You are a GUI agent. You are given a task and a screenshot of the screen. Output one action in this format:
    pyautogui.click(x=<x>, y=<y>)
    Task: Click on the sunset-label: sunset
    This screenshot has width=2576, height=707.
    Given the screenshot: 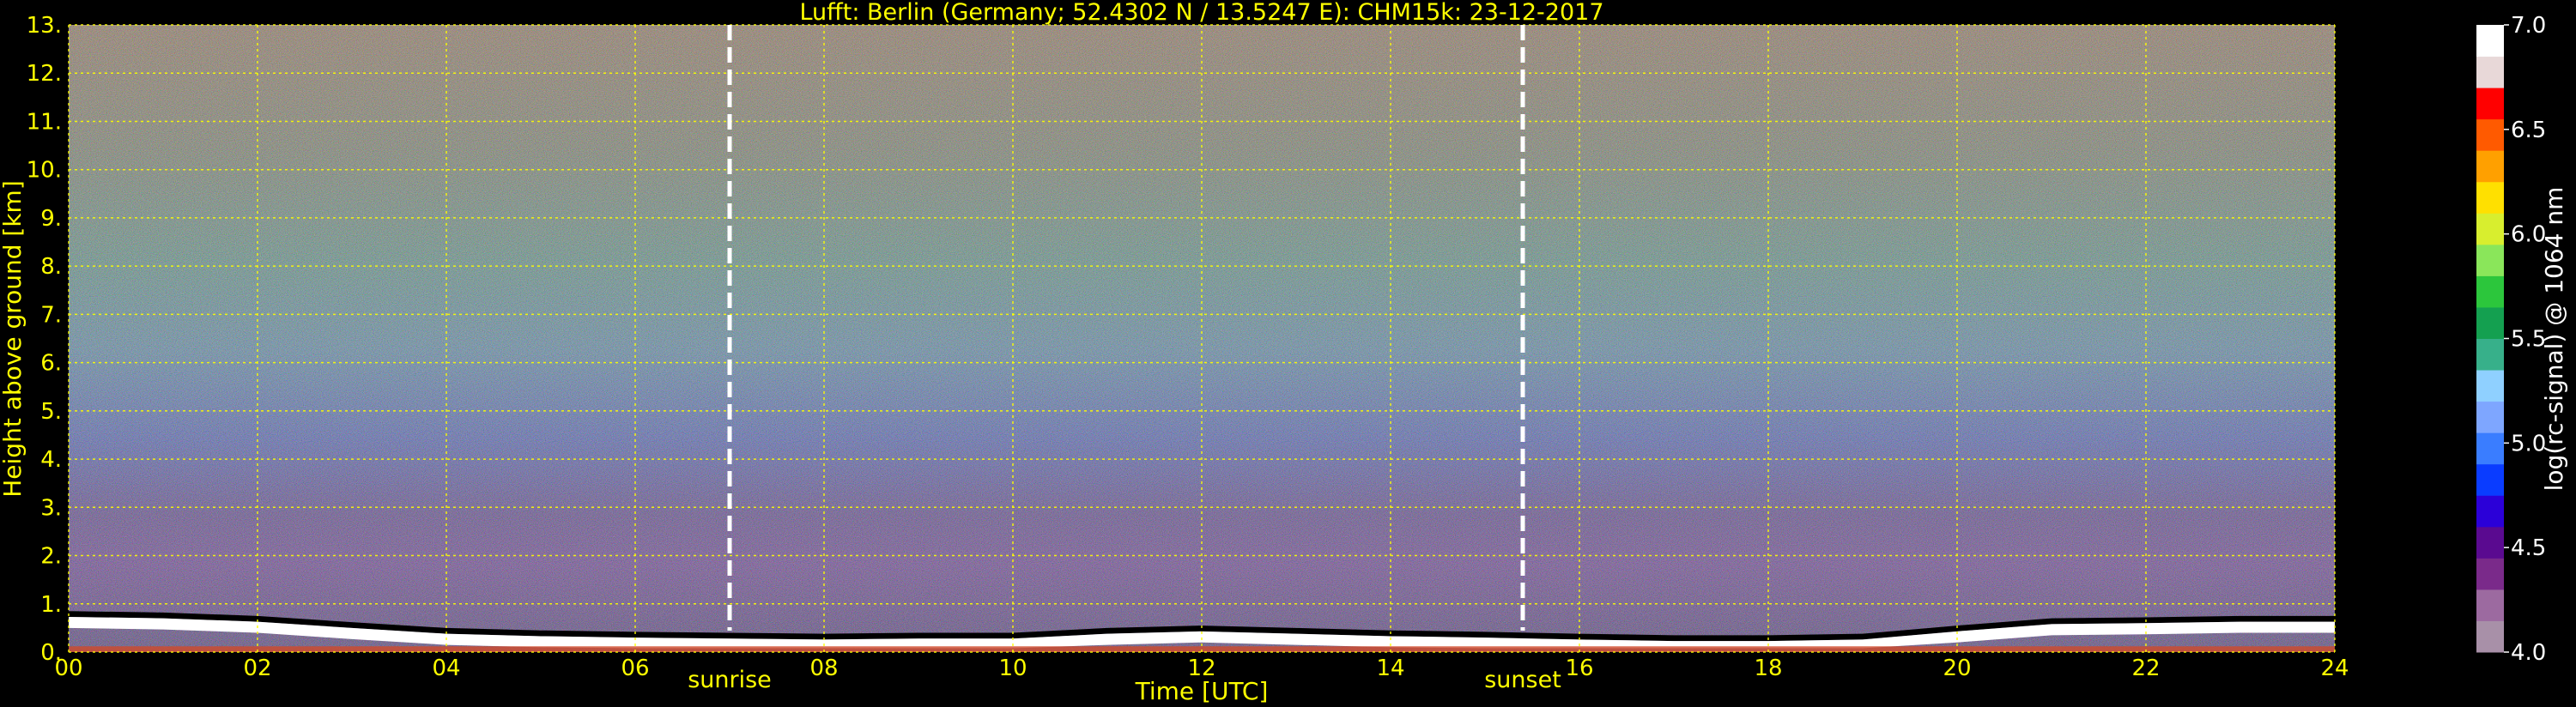 What is the action you would take?
    pyautogui.click(x=1522, y=680)
    